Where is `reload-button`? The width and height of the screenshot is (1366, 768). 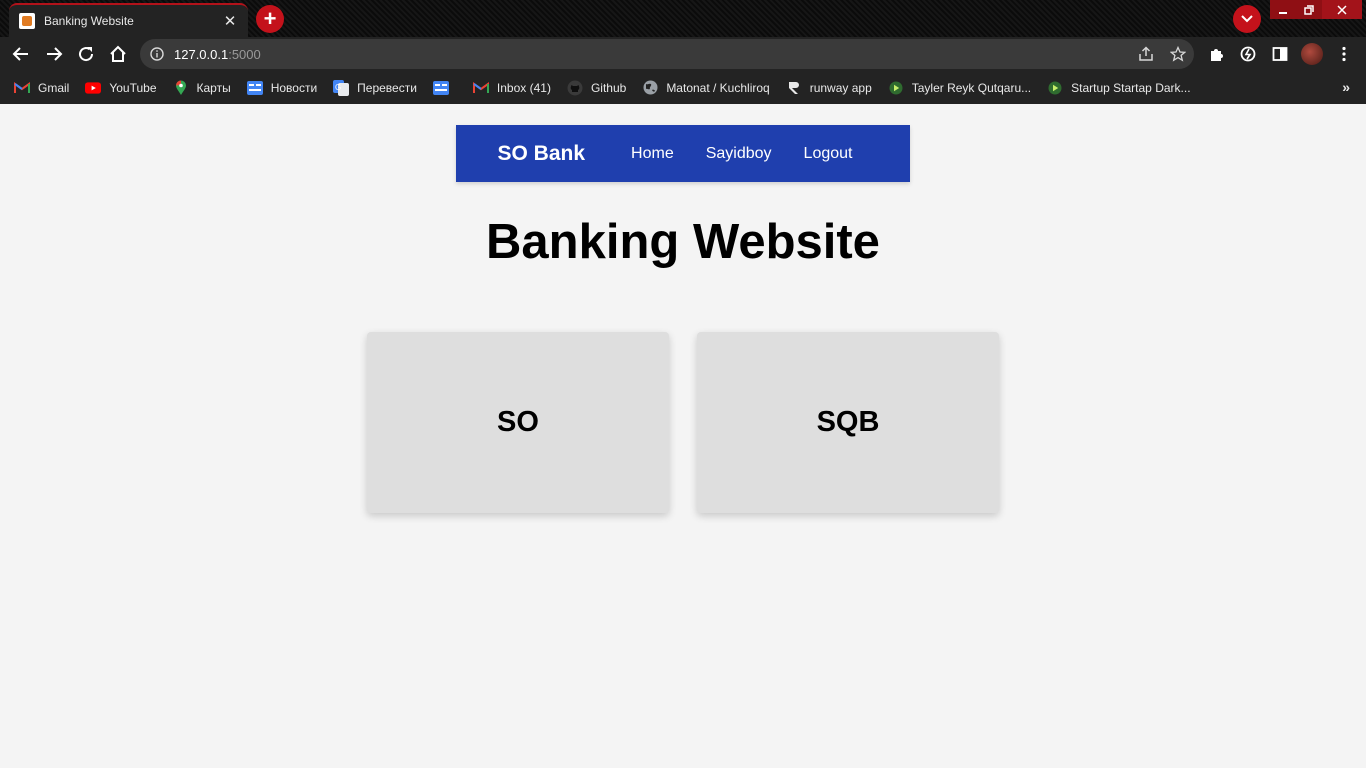 reload-button is located at coordinates (86, 54).